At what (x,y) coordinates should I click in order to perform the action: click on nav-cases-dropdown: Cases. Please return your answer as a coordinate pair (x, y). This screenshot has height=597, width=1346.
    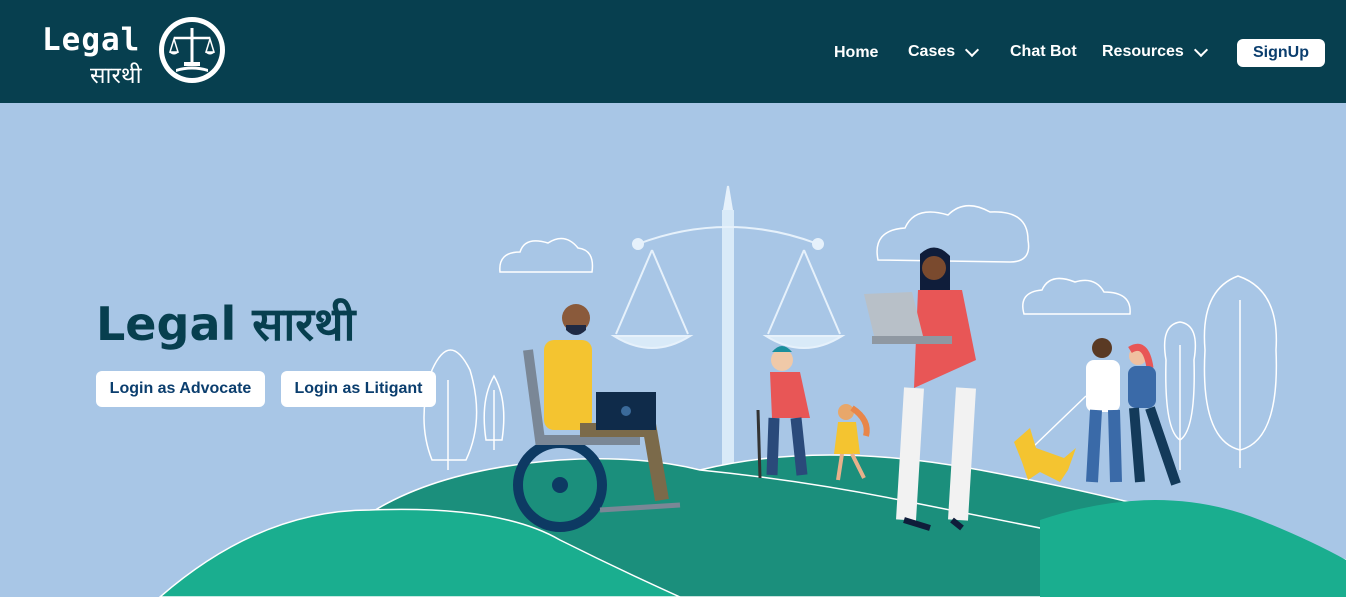
    Looking at the image, I should click on (944, 52).